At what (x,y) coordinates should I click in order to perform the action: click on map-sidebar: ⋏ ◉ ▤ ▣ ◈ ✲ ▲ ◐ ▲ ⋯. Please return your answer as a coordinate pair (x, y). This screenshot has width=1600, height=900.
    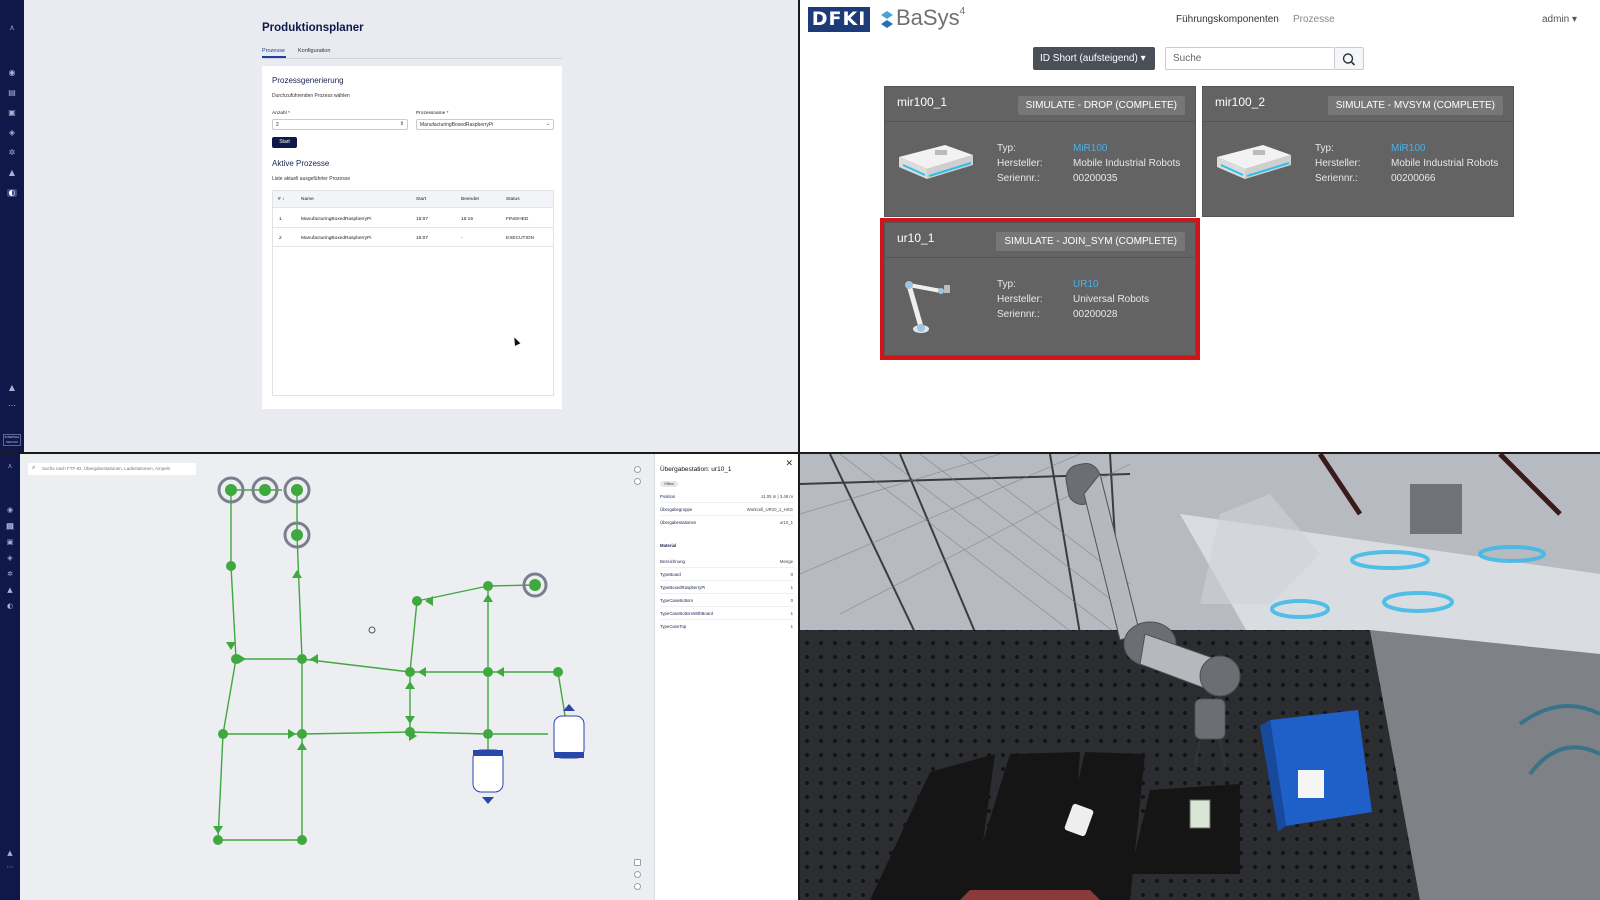
    Looking at the image, I should click on (10, 677).